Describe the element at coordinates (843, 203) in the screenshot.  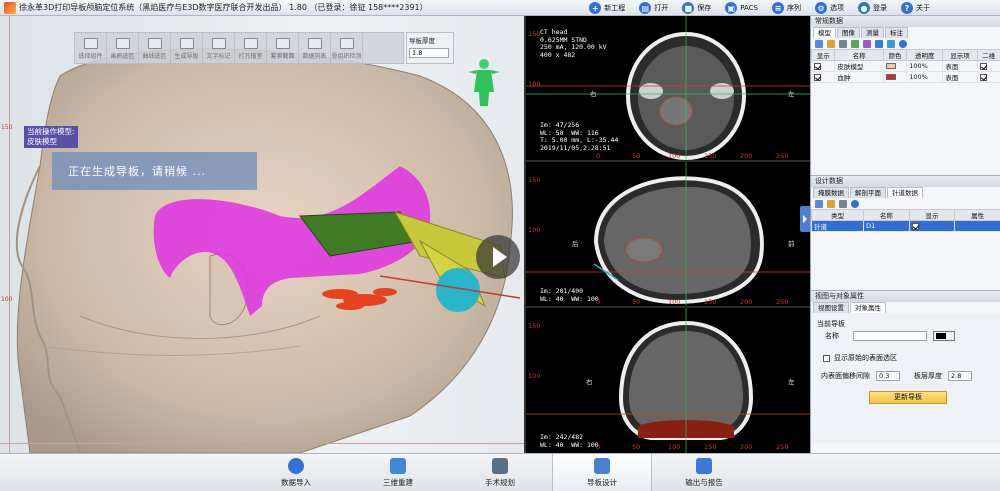
I see `design-delete-icon` at that location.